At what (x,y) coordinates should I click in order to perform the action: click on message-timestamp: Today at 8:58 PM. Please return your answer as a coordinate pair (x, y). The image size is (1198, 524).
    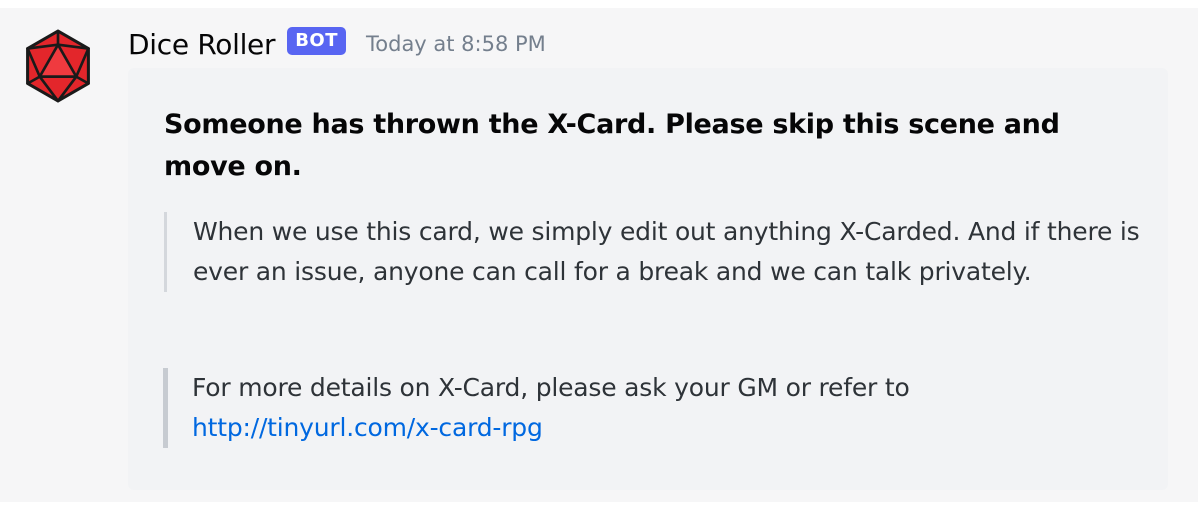
    Looking at the image, I should click on (456, 44).